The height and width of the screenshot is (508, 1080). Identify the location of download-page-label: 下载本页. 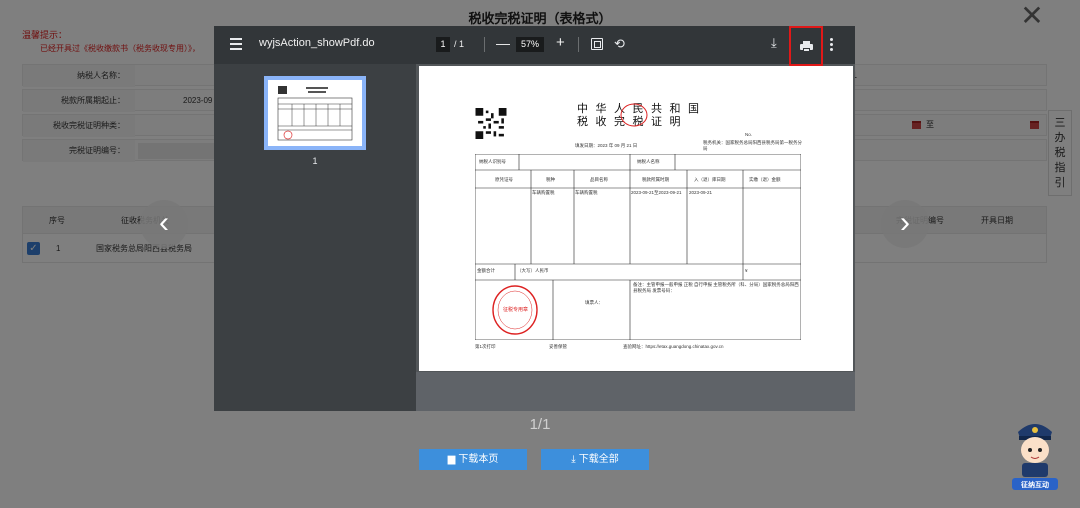
(478, 459).